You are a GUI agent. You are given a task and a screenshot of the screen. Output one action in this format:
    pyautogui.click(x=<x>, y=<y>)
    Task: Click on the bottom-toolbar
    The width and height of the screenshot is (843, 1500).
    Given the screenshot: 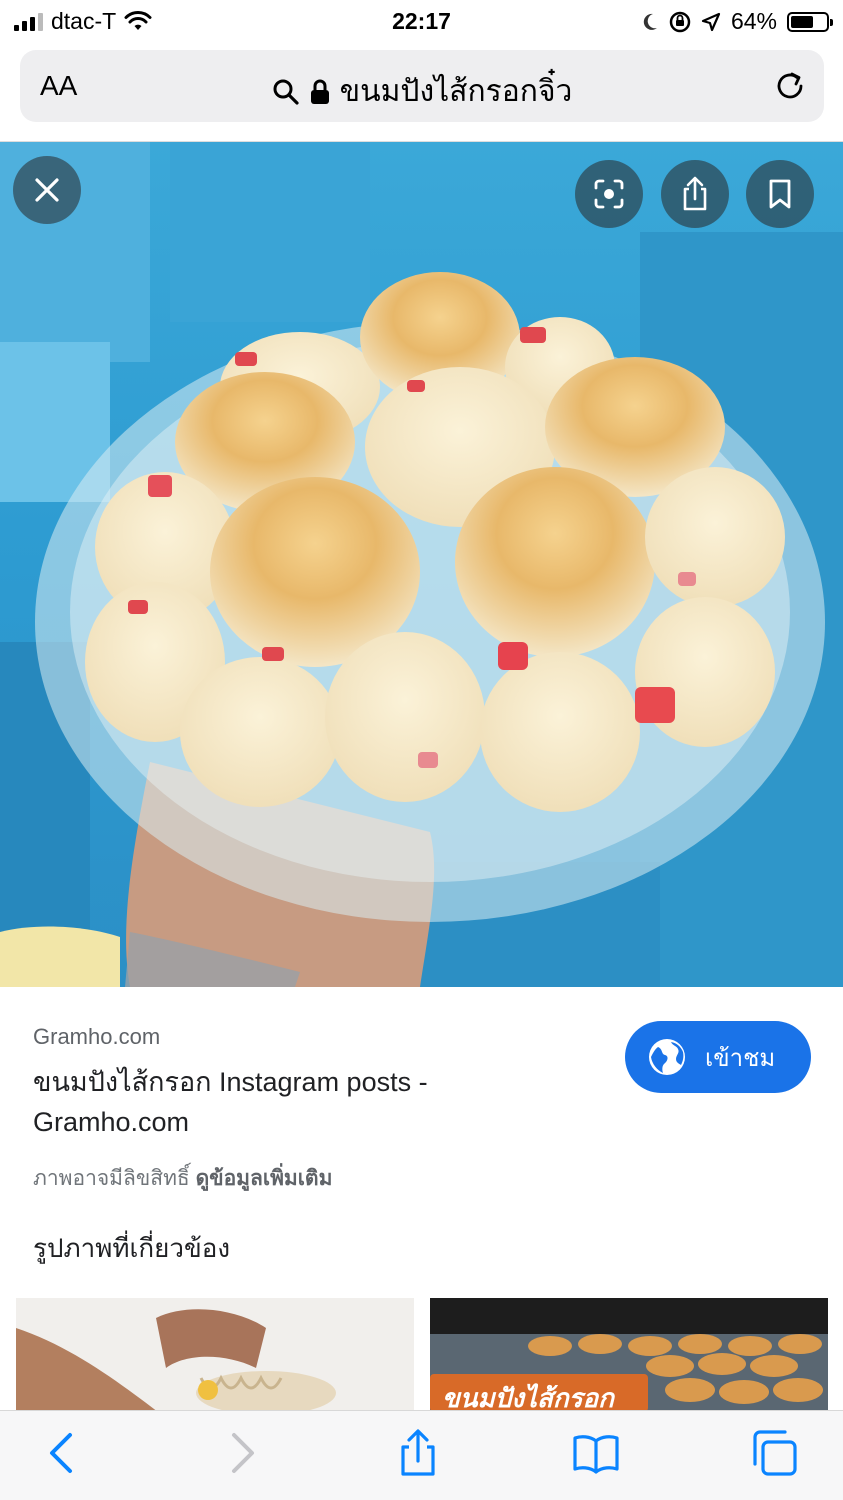 What is the action you would take?
    pyautogui.click(x=421, y=1455)
    